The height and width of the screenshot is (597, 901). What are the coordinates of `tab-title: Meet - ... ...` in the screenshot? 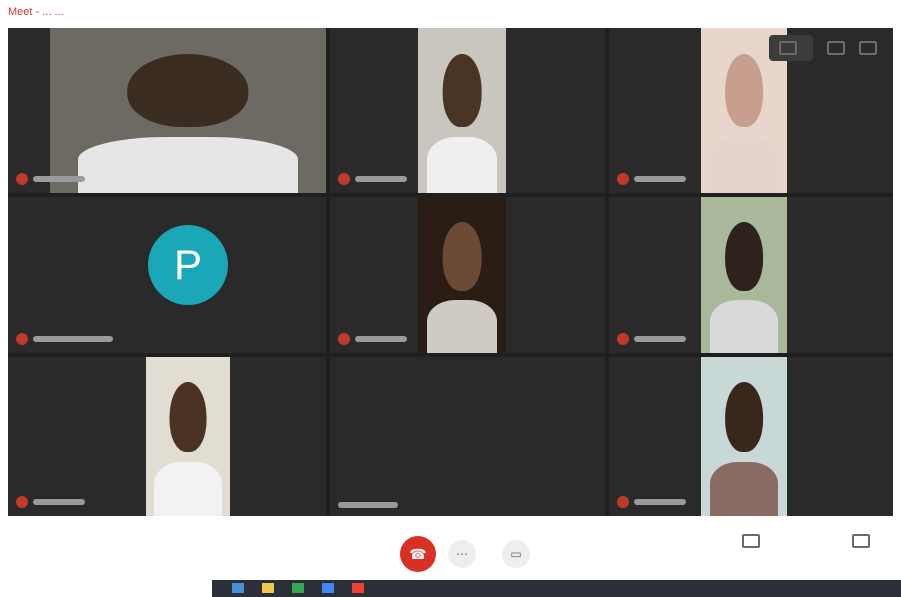 It's located at (36, 12).